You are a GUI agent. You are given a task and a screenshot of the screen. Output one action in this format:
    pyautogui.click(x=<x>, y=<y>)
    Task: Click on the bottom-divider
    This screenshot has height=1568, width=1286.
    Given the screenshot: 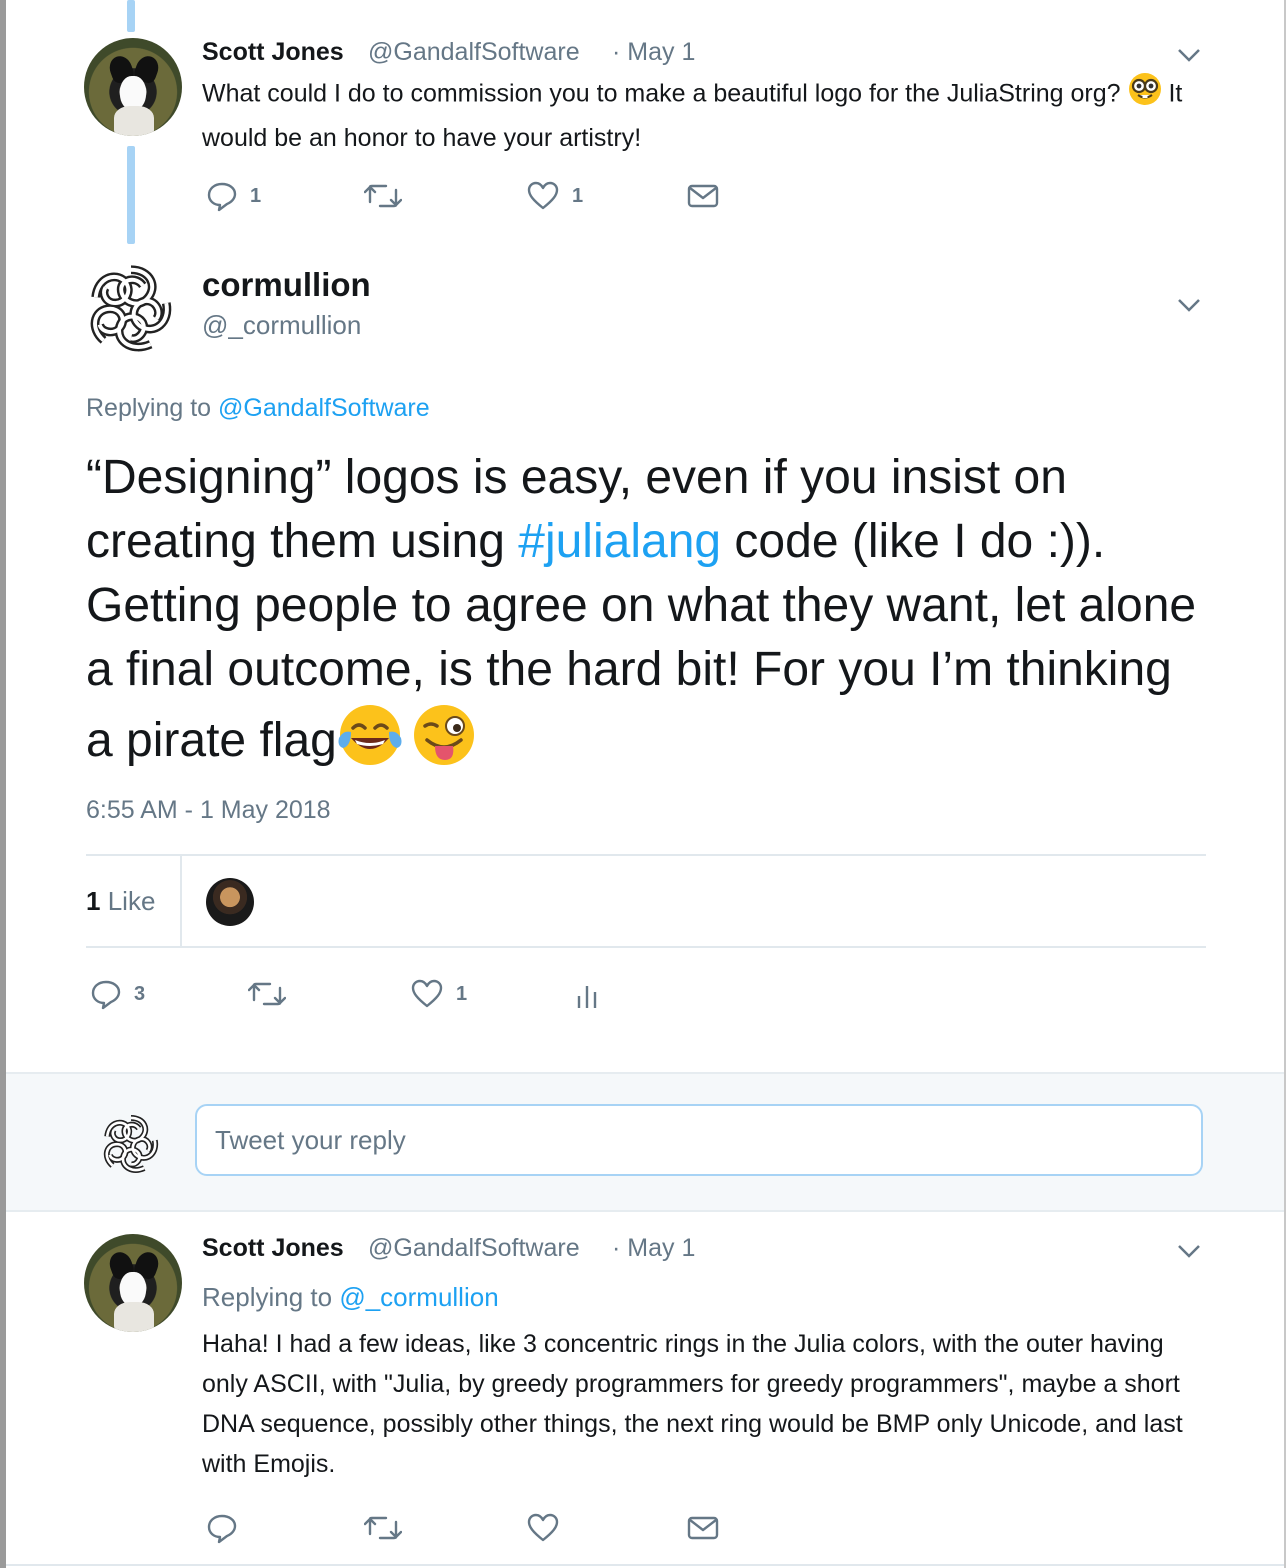 What is the action you would take?
    pyautogui.click(x=645, y=1565)
    